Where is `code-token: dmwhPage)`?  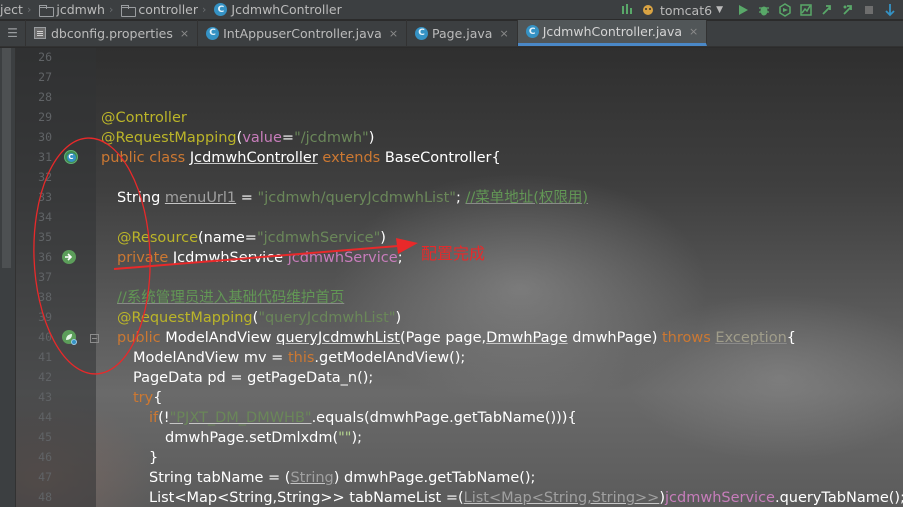 code-token: dmwhPage) is located at coordinates (614, 338).